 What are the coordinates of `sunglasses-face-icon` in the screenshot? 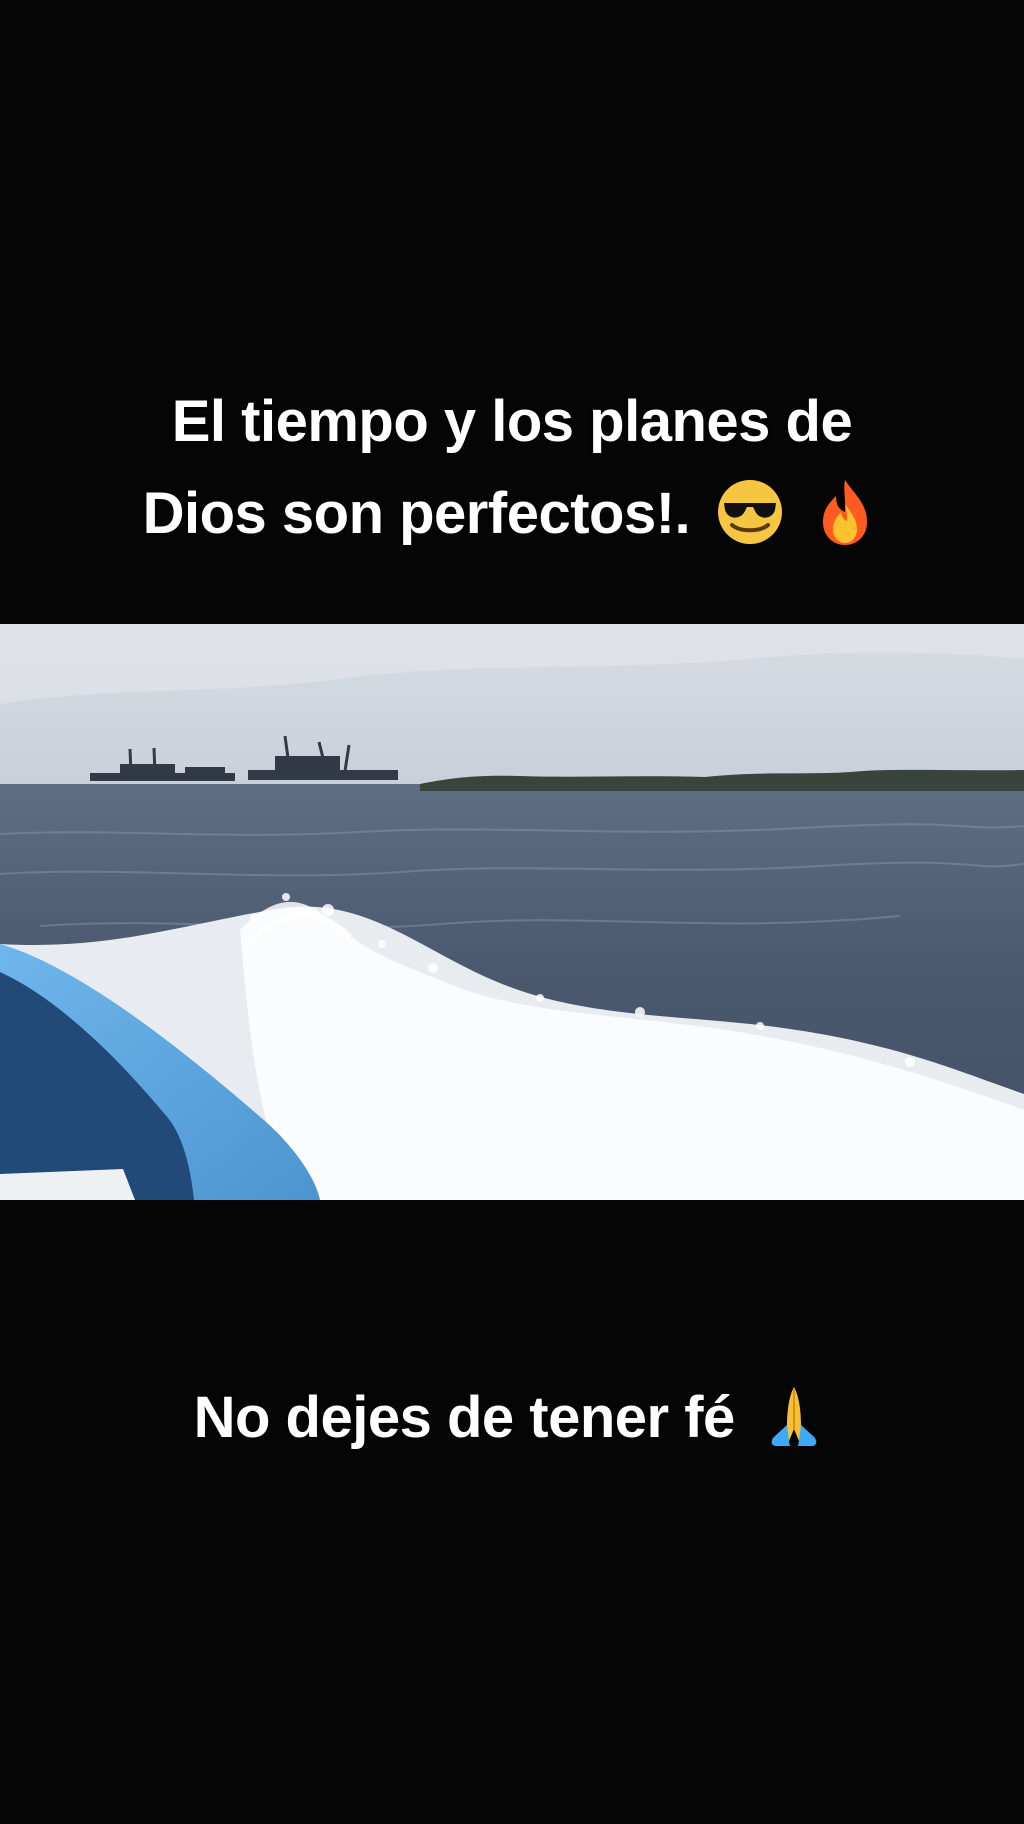 It's located at (750, 512).